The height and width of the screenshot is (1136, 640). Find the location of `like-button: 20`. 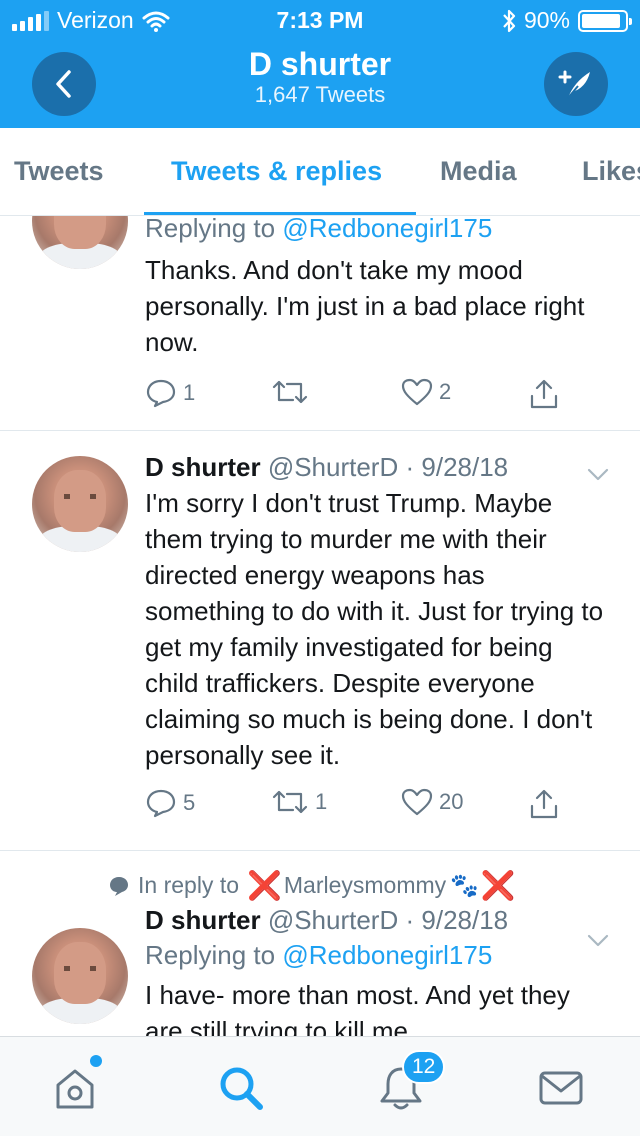

like-button: 20 is located at coordinates (432, 802).